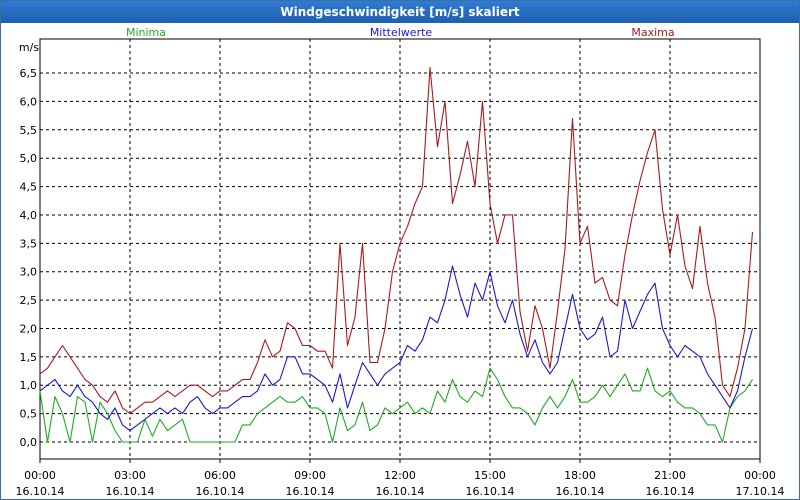 The width and height of the screenshot is (800, 500). I want to click on x-tick-time: 12:00, so click(400, 475).